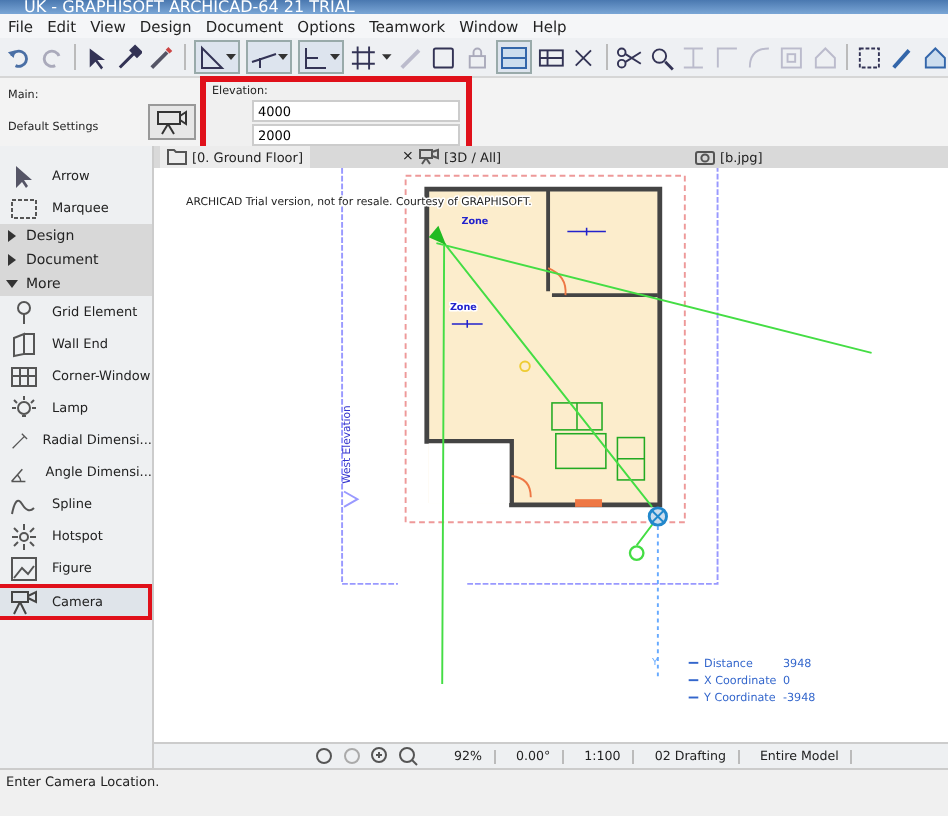 The width and height of the screenshot is (948, 816). I want to click on floor-plan-icon, so click(177, 157).